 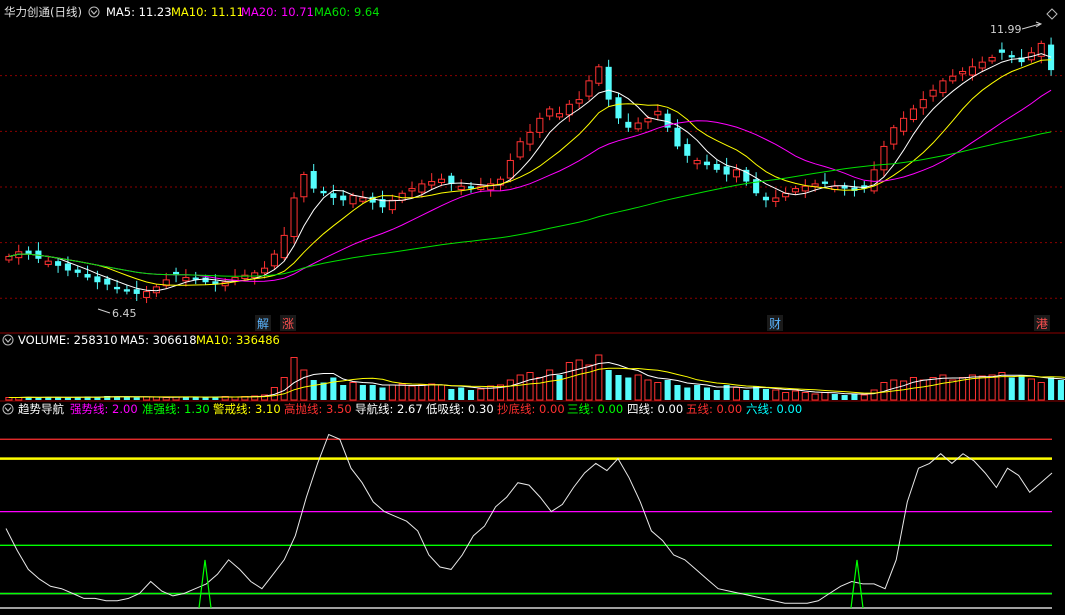 I want to click on volume-ma5: MA5: 306618, so click(x=158, y=340).